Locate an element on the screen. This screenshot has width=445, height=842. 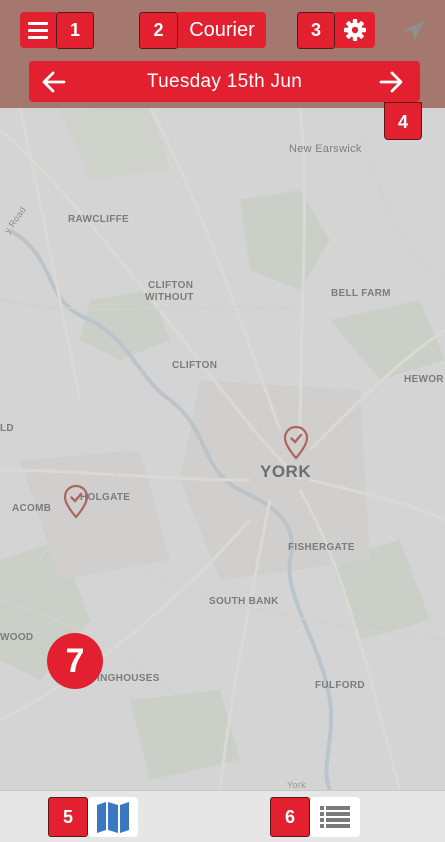
map-label-acomb: ACOMB is located at coordinates (32, 508).